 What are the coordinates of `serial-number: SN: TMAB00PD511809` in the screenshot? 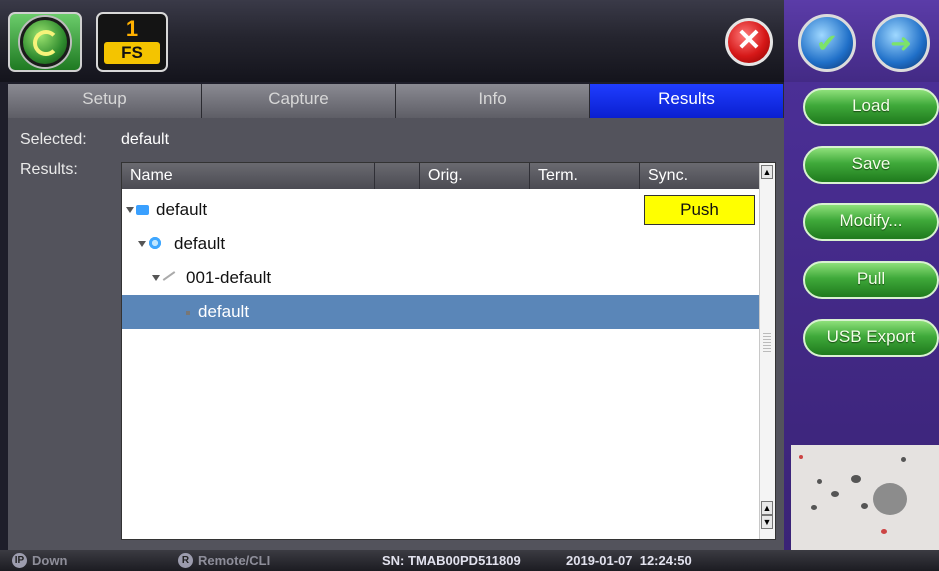 It's located at (451, 560).